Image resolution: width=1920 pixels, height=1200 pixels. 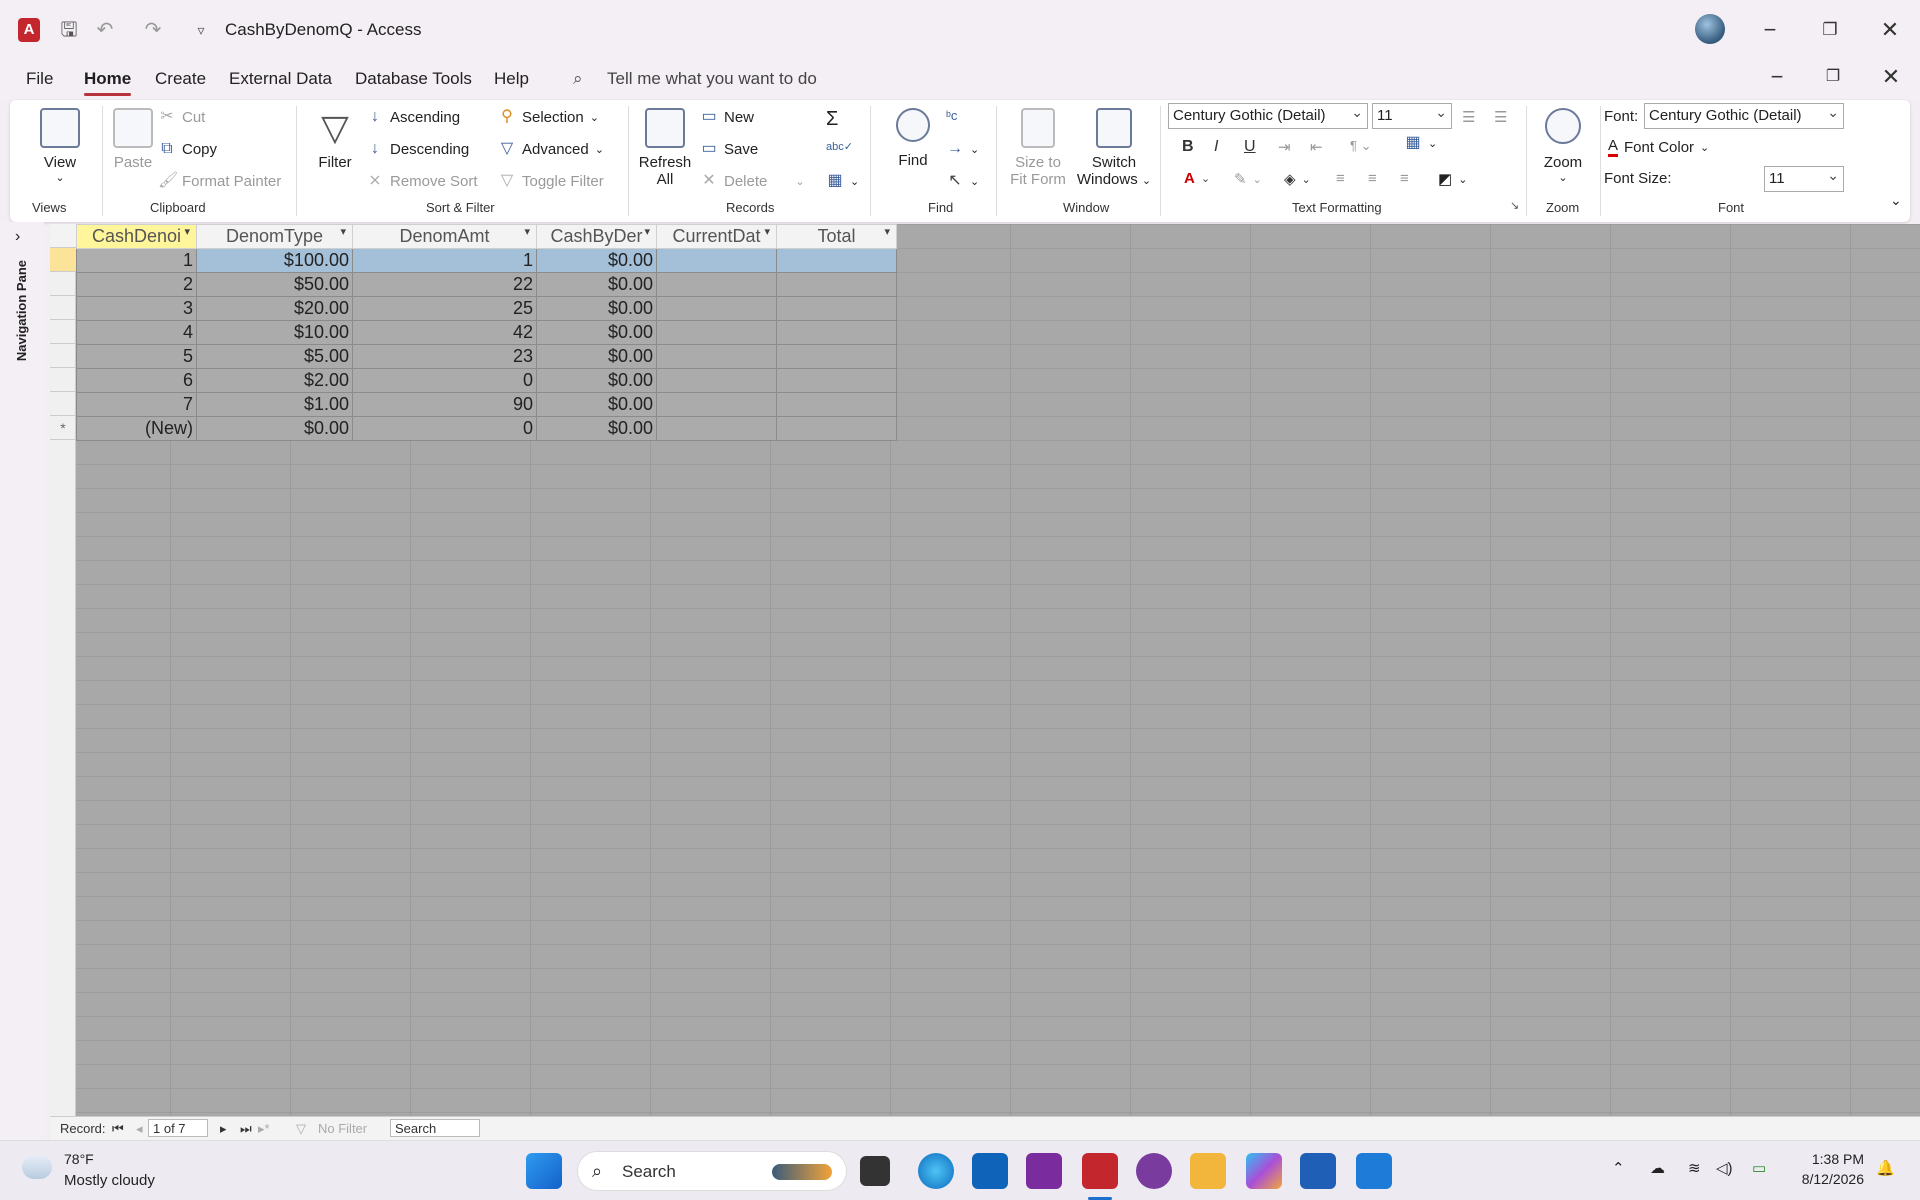 I want to click on table-cell: 22, so click(x=444, y=284).